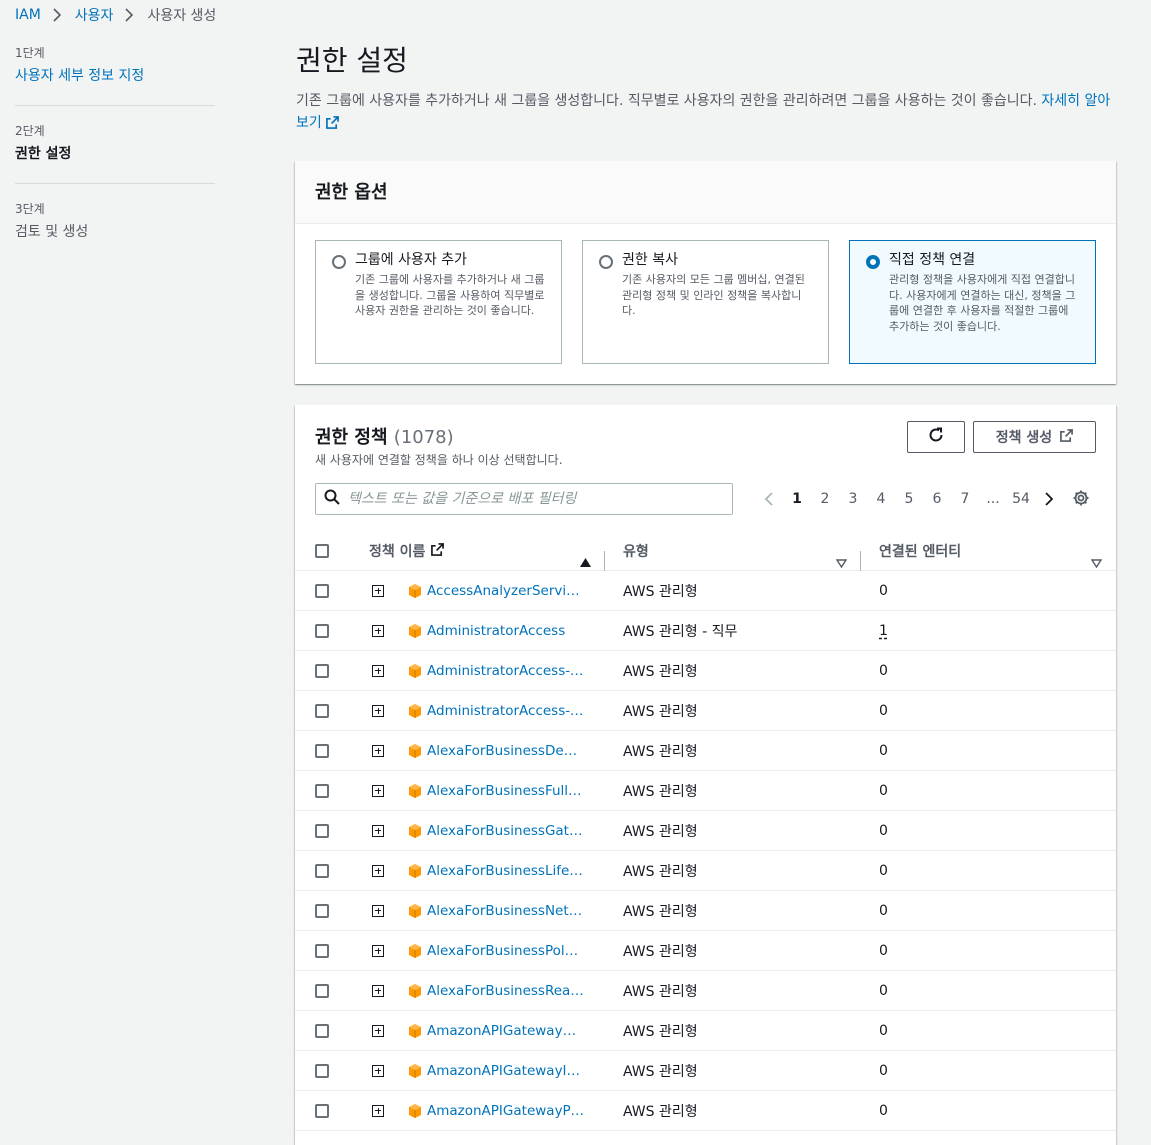  I want to click on column-header-entities: 연결된 엔터티, so click(988, 555).